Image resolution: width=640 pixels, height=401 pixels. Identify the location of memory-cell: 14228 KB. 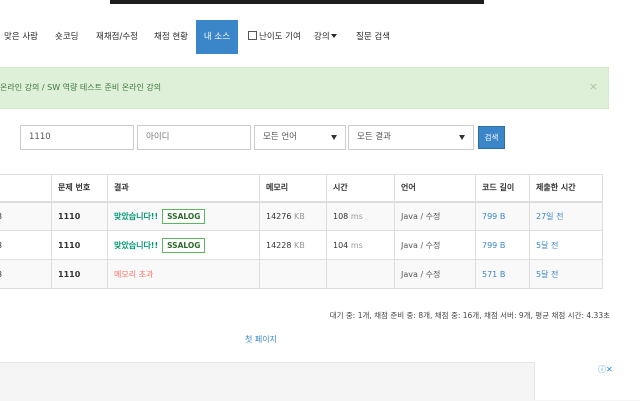
(293, 245).